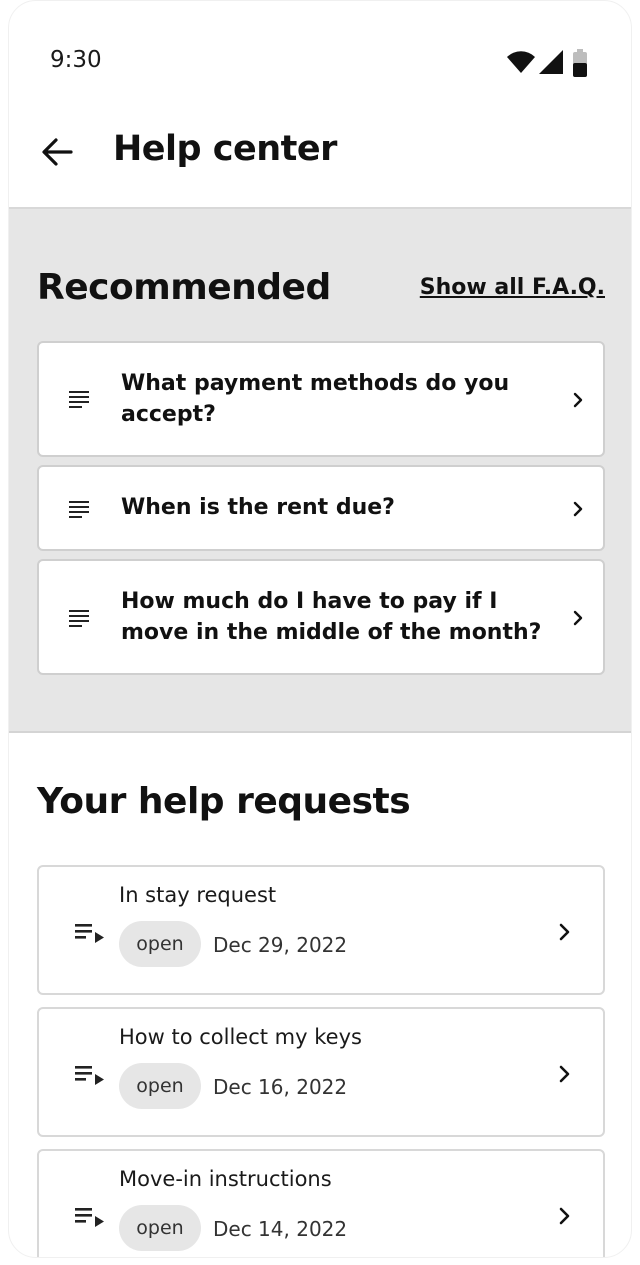 This screenshot has height=1265, width=640. I want to click on help-request-date: Dec 14, 2022, so click(280, 1229).